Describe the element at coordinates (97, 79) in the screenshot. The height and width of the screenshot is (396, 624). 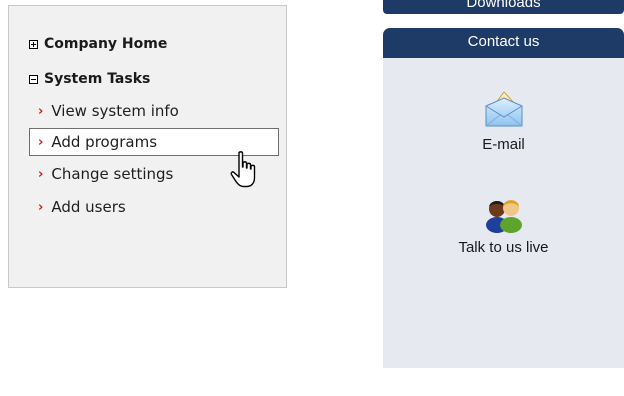
I see `section-label: System Tasks` at that location.